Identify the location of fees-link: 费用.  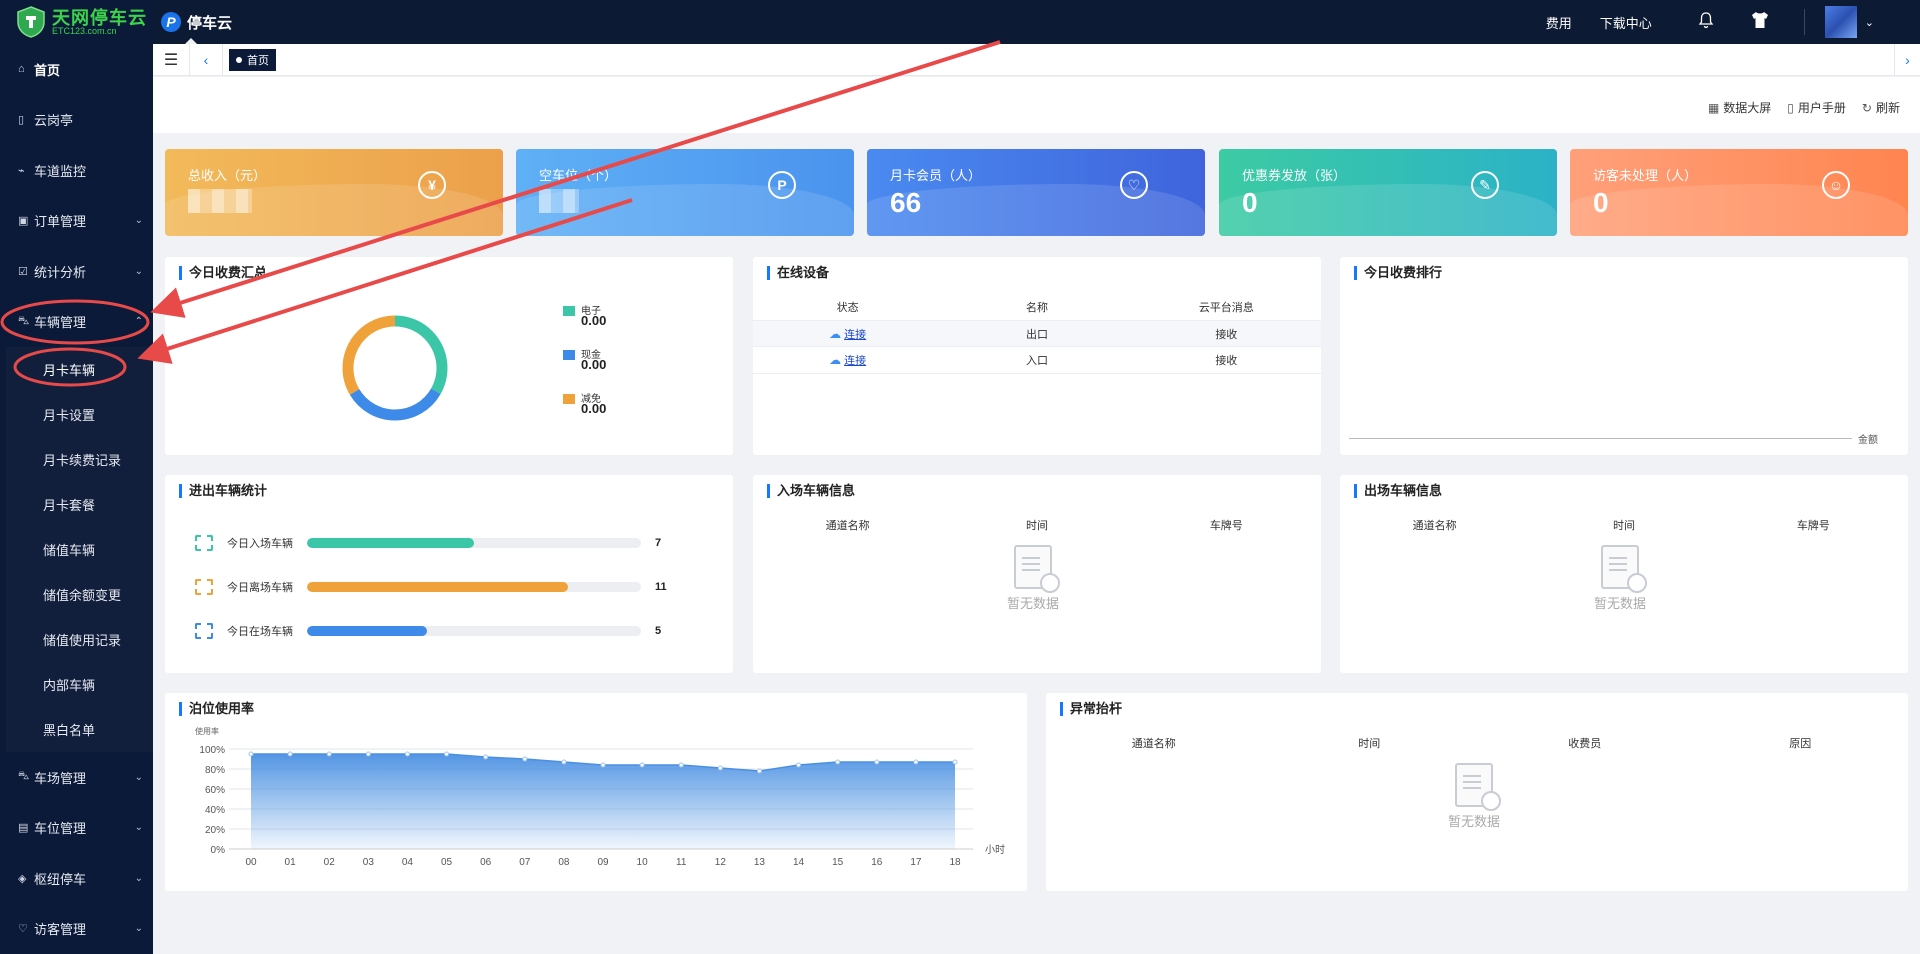
(1559, 22).